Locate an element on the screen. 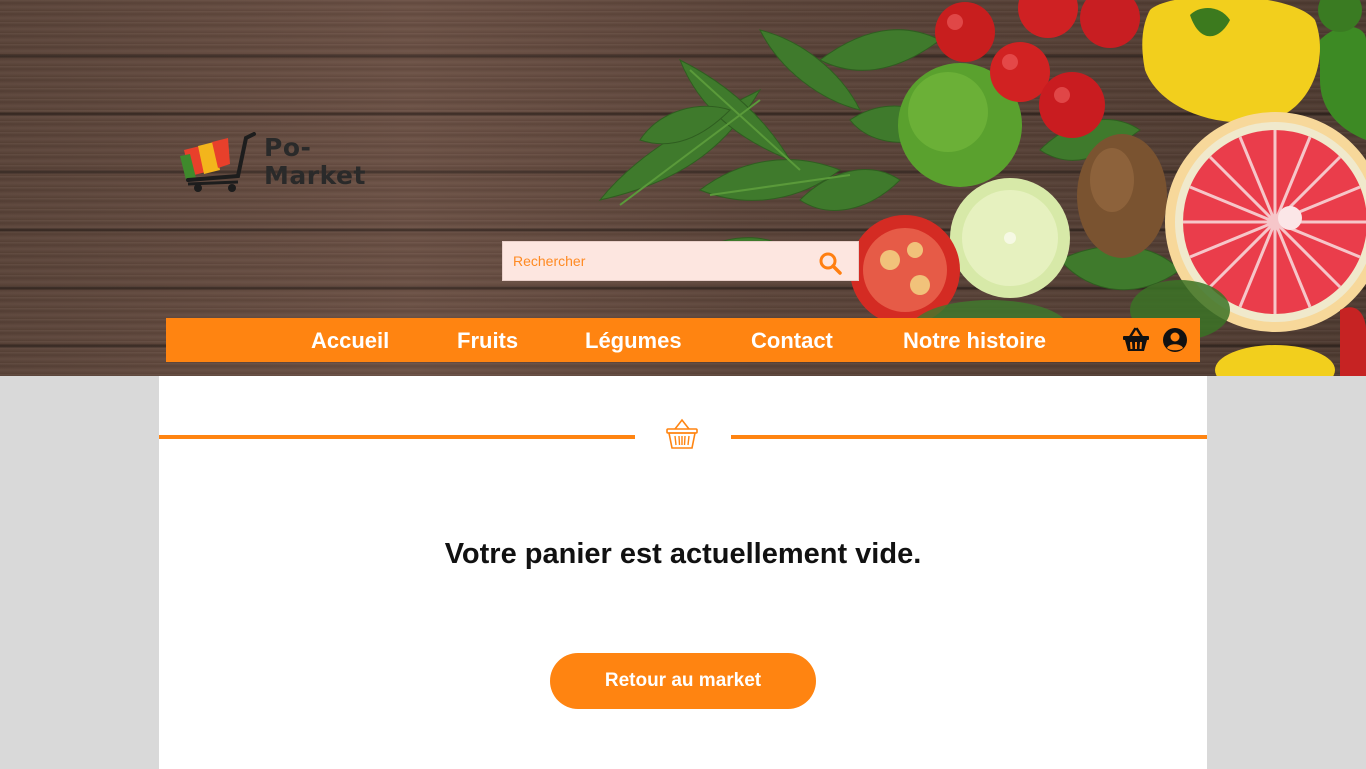  empty-cart-message: Votre panier est actuellement vide. is located at coordinates (683, 554).